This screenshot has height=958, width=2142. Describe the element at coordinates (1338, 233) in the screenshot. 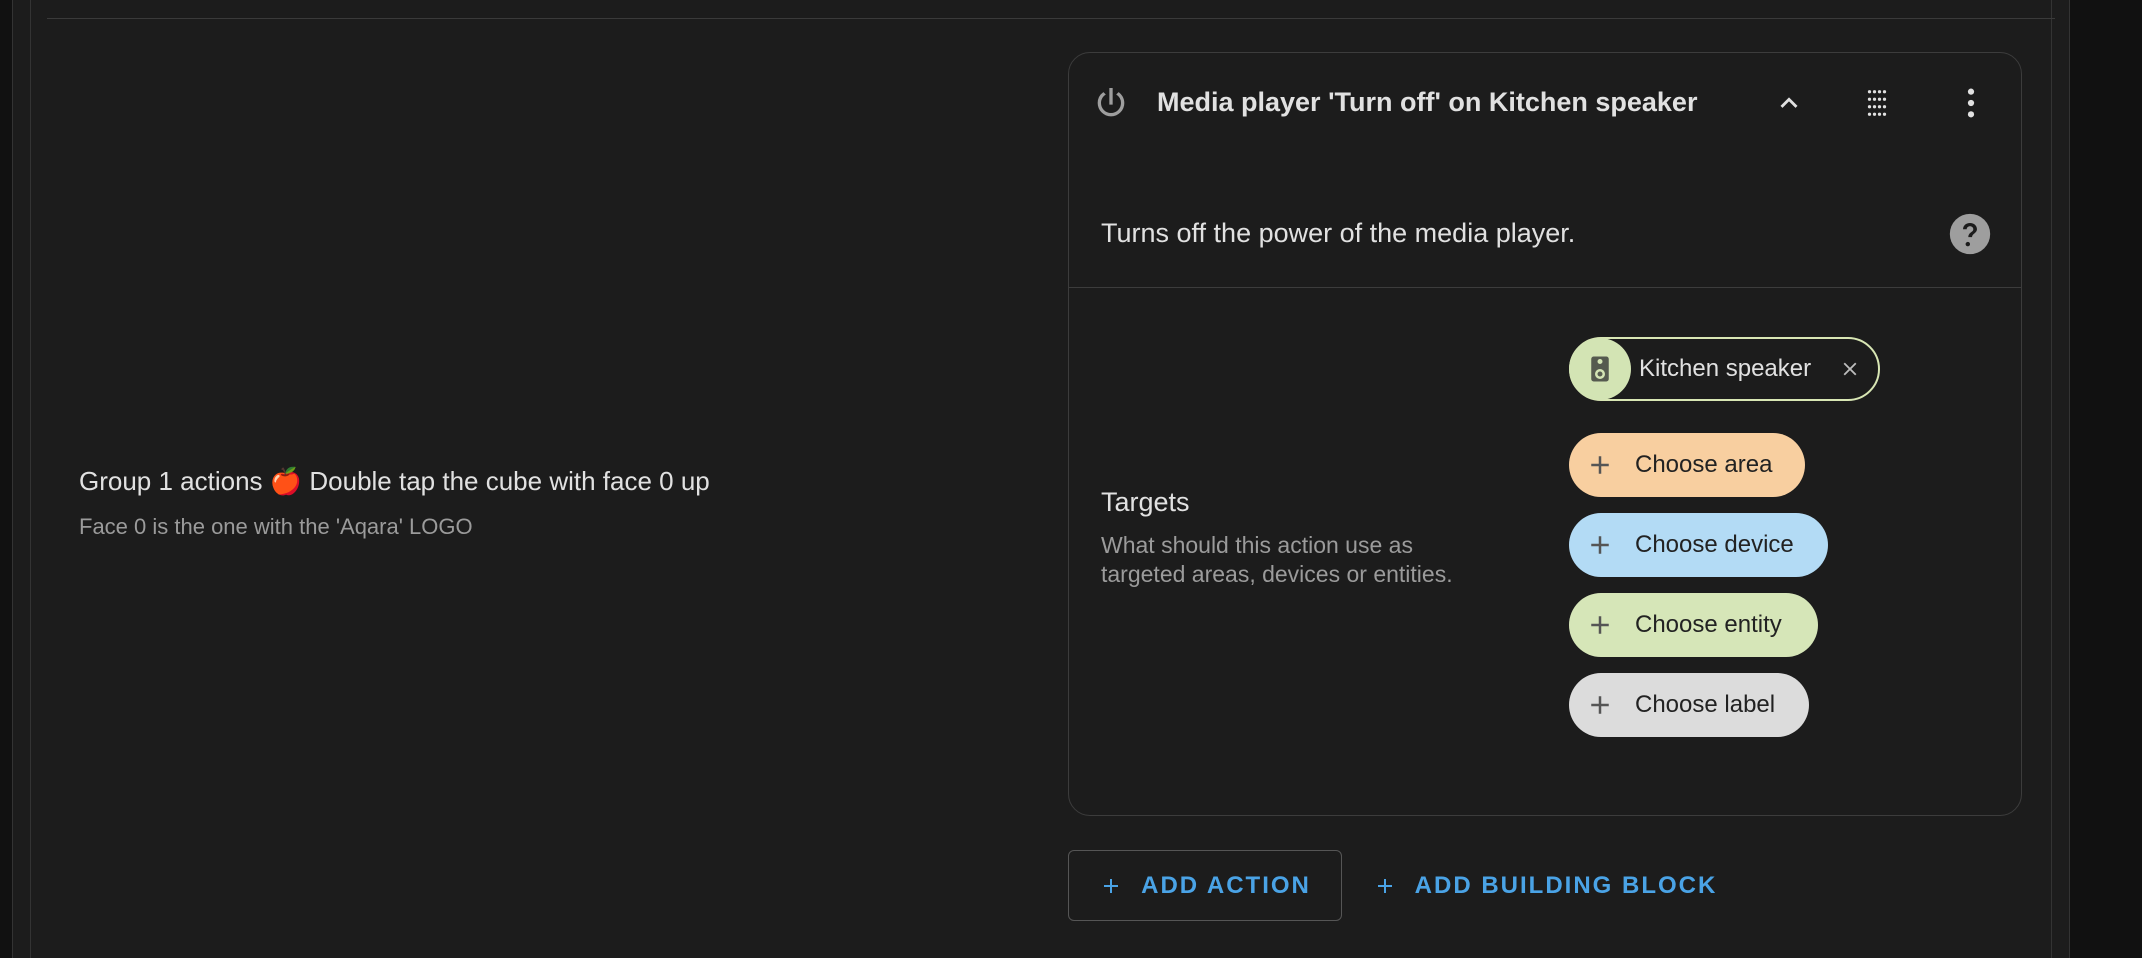

I see `action-description: Turns off the power of the media player.` at that location.